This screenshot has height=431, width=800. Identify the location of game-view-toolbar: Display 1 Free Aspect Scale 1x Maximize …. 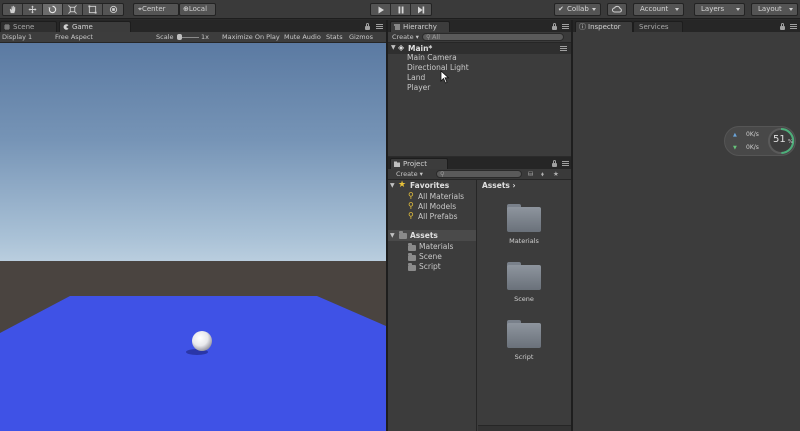
(193, 37).